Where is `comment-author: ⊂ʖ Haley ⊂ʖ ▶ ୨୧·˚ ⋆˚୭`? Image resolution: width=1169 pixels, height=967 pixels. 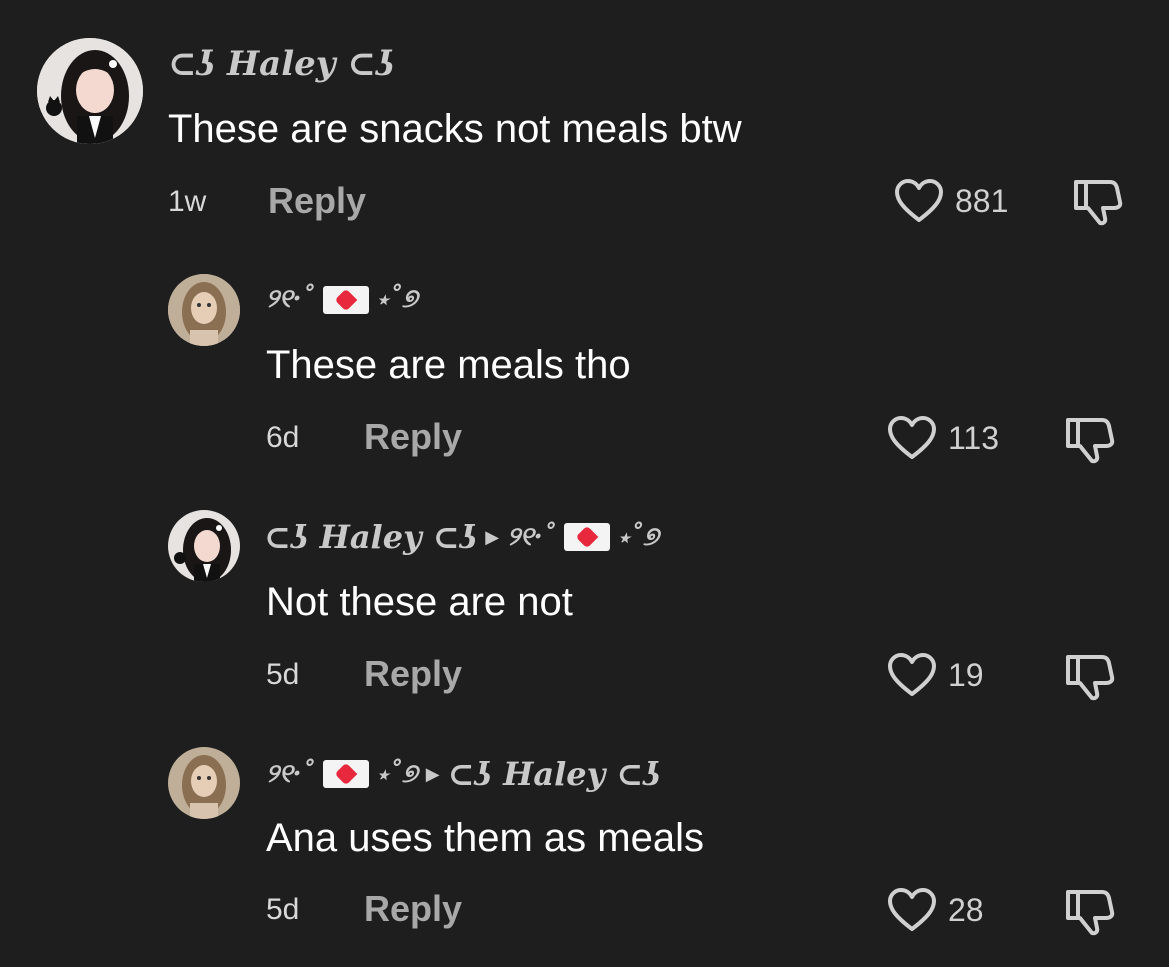
comment-author: ⊂ʖ Haley ⊂ʖ ▶ ୨୧·˚ ⋆˚୭ is located at coordinates (461, 537).